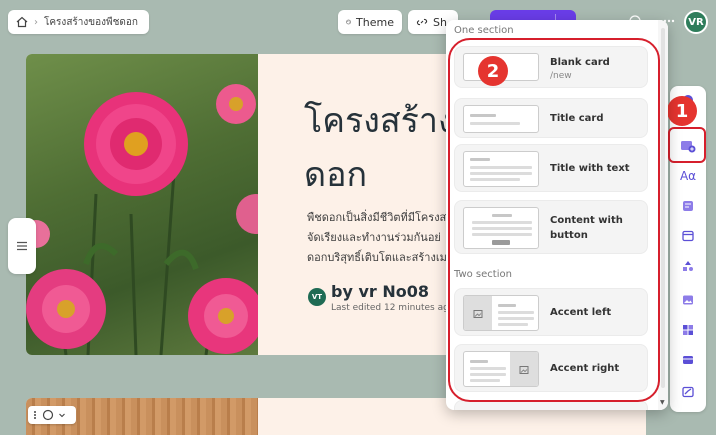 This screenshot has width=716, height=435. I want to click on author-name: by vr No08, so click(380, 291).